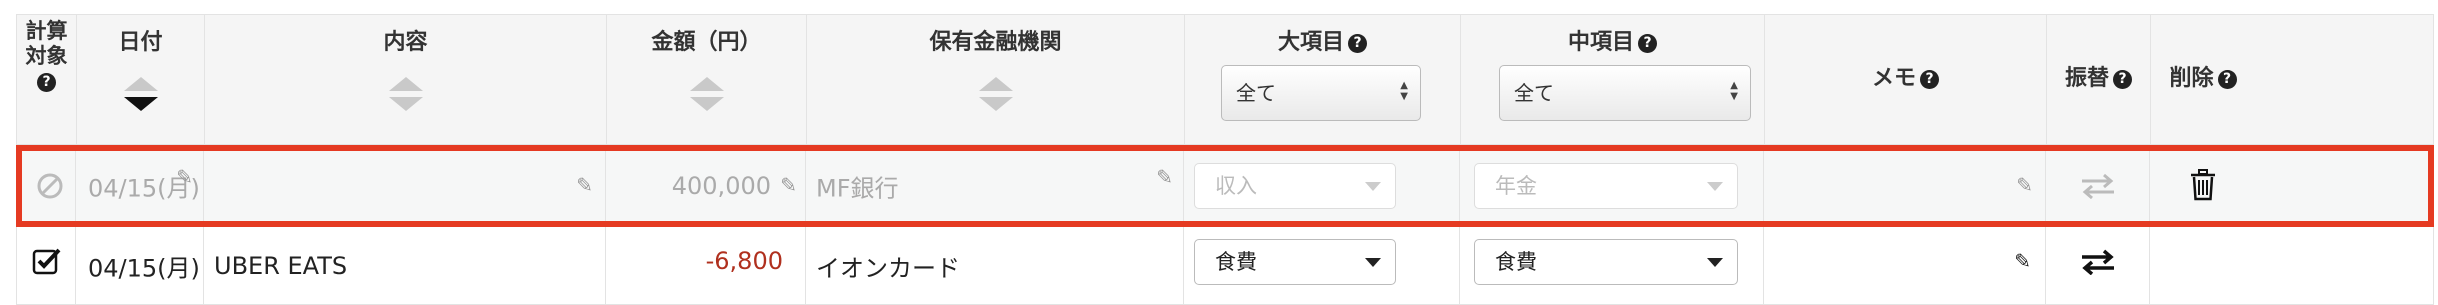  What do you see at coordinates (1606, 186) in the screenshot?
I see `minor-category-select: 年金` at bounding box center [1606, 186].